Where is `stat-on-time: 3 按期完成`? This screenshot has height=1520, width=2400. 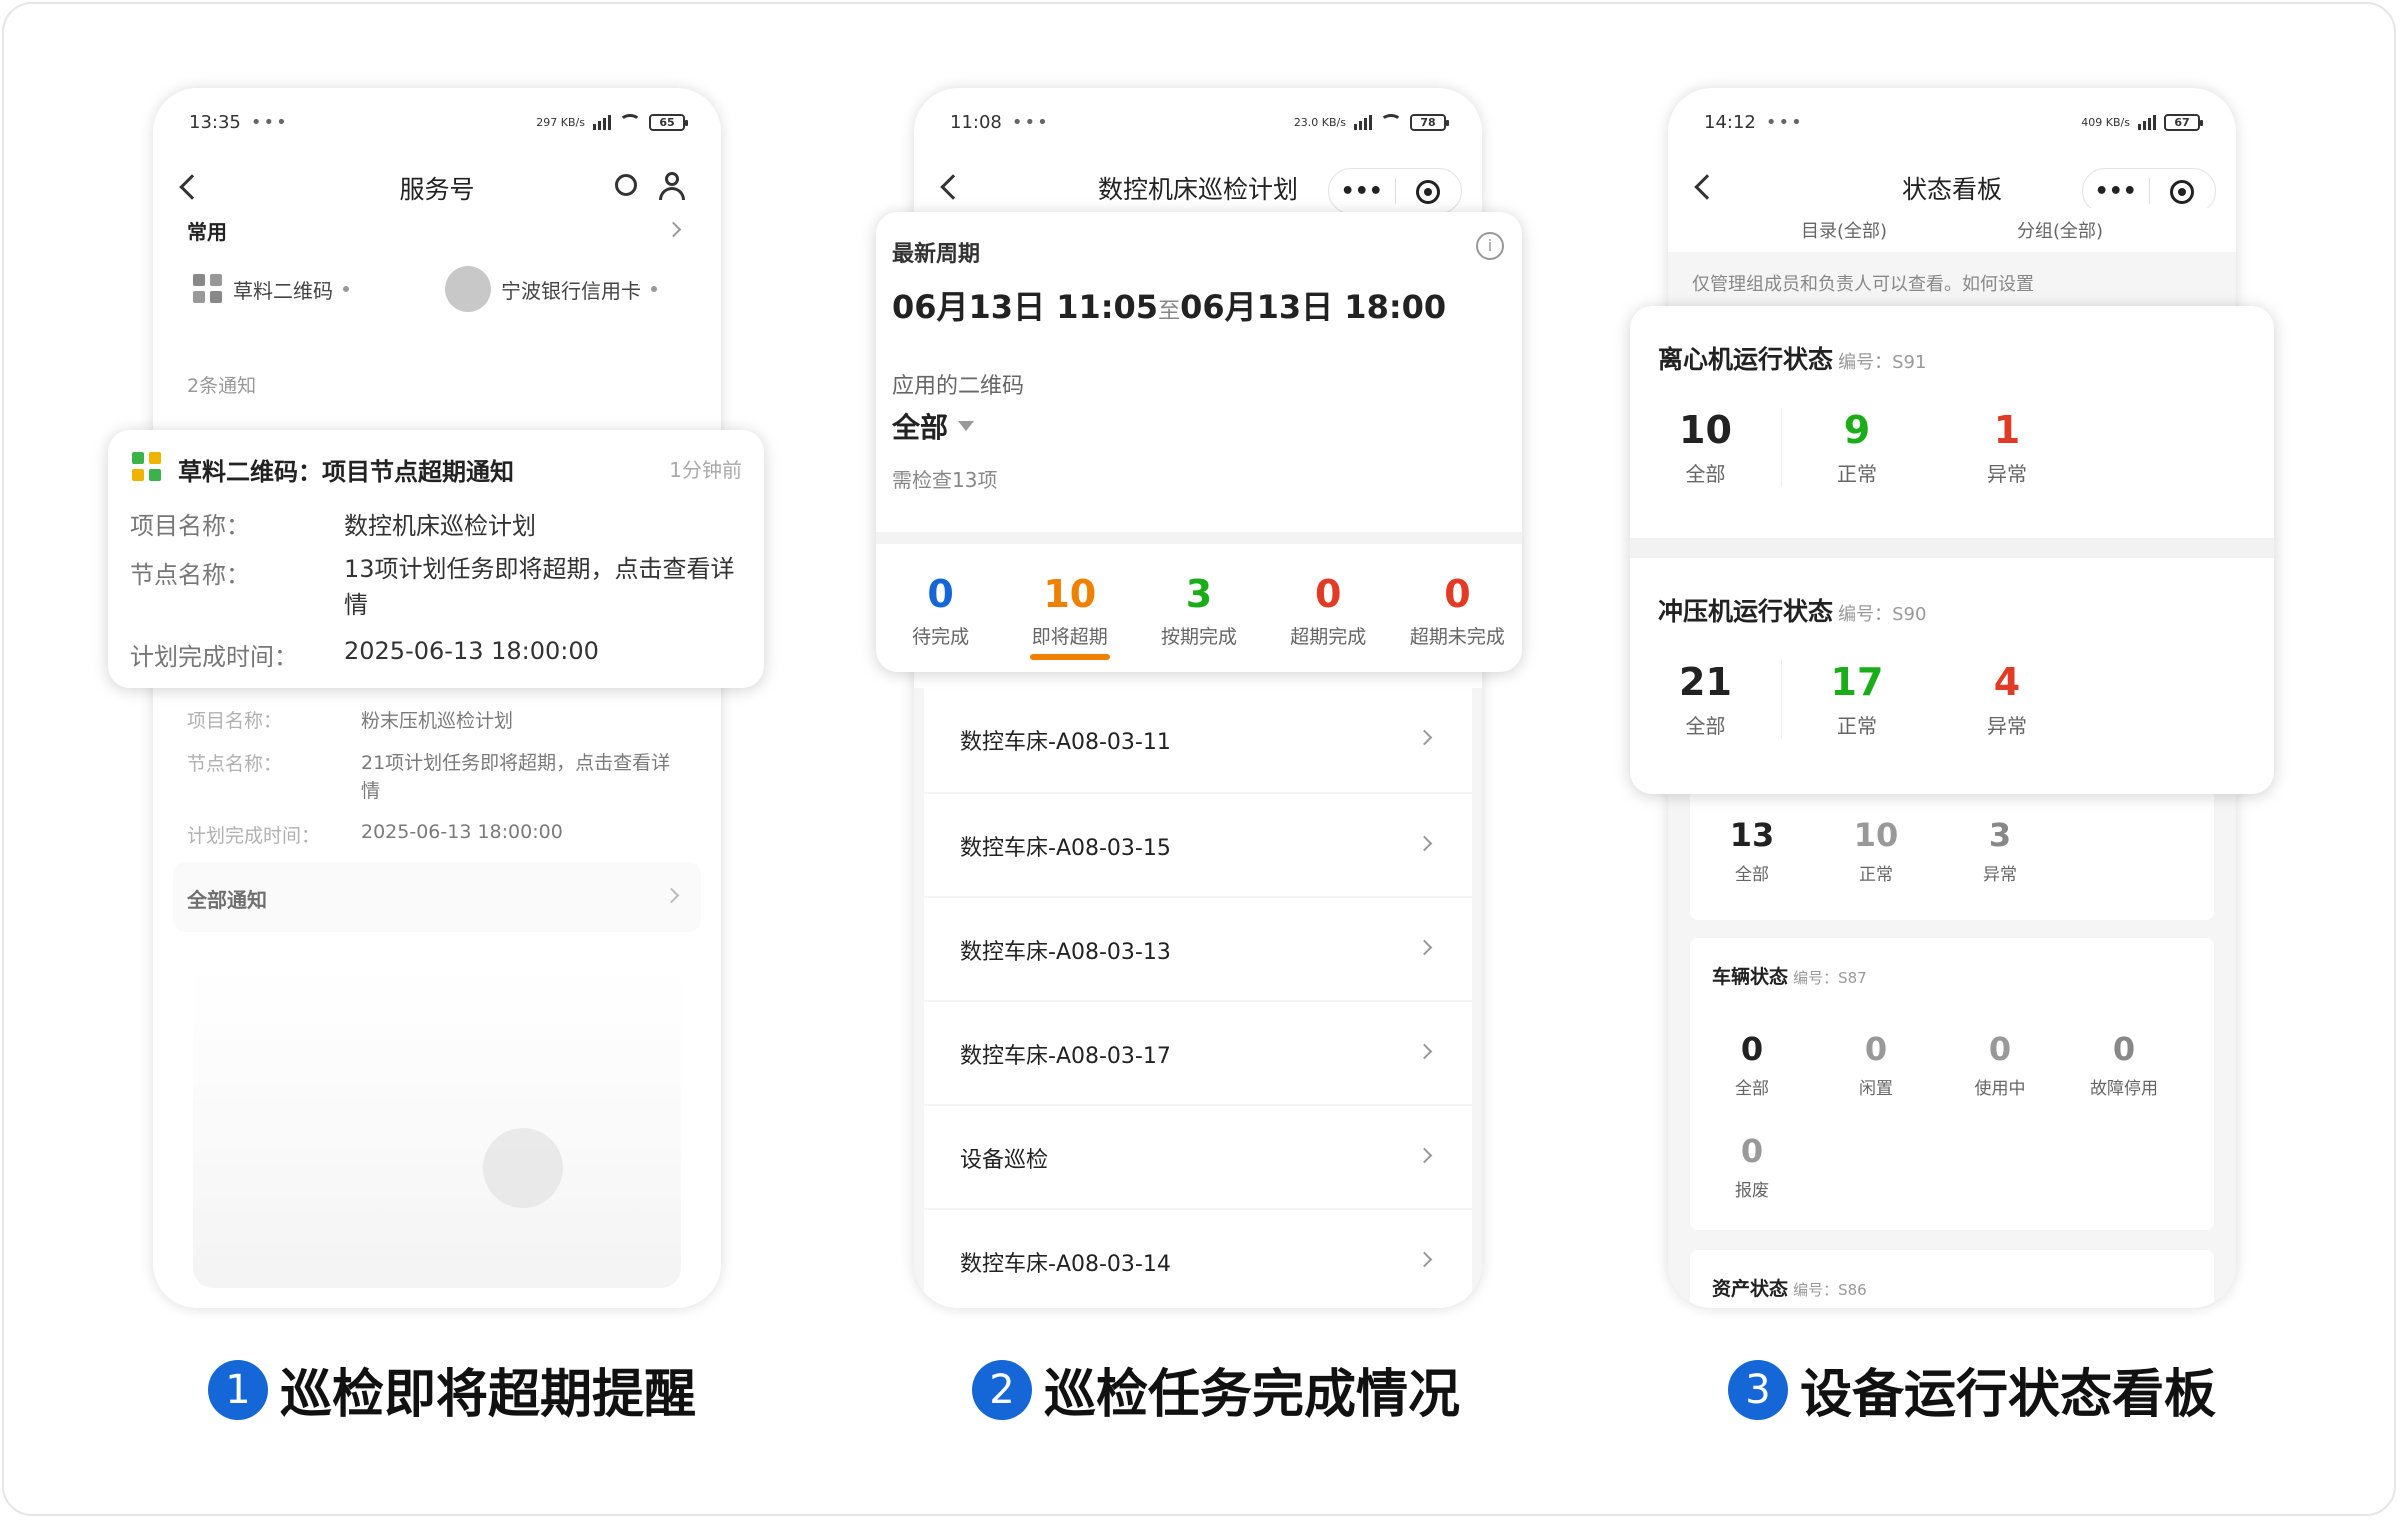 stat-on-time: 3 按期完成 is located at coordinates (1198, 612).